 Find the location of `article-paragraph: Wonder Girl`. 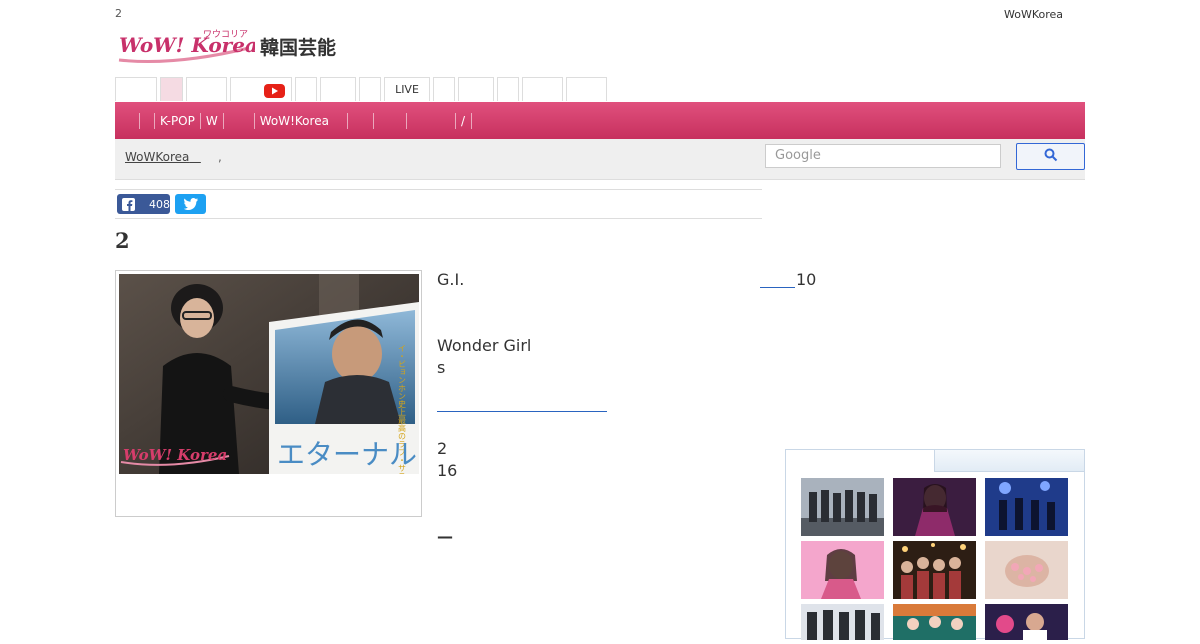

article-paragraph: Wonder Girl is located at coordinates (484, 345).